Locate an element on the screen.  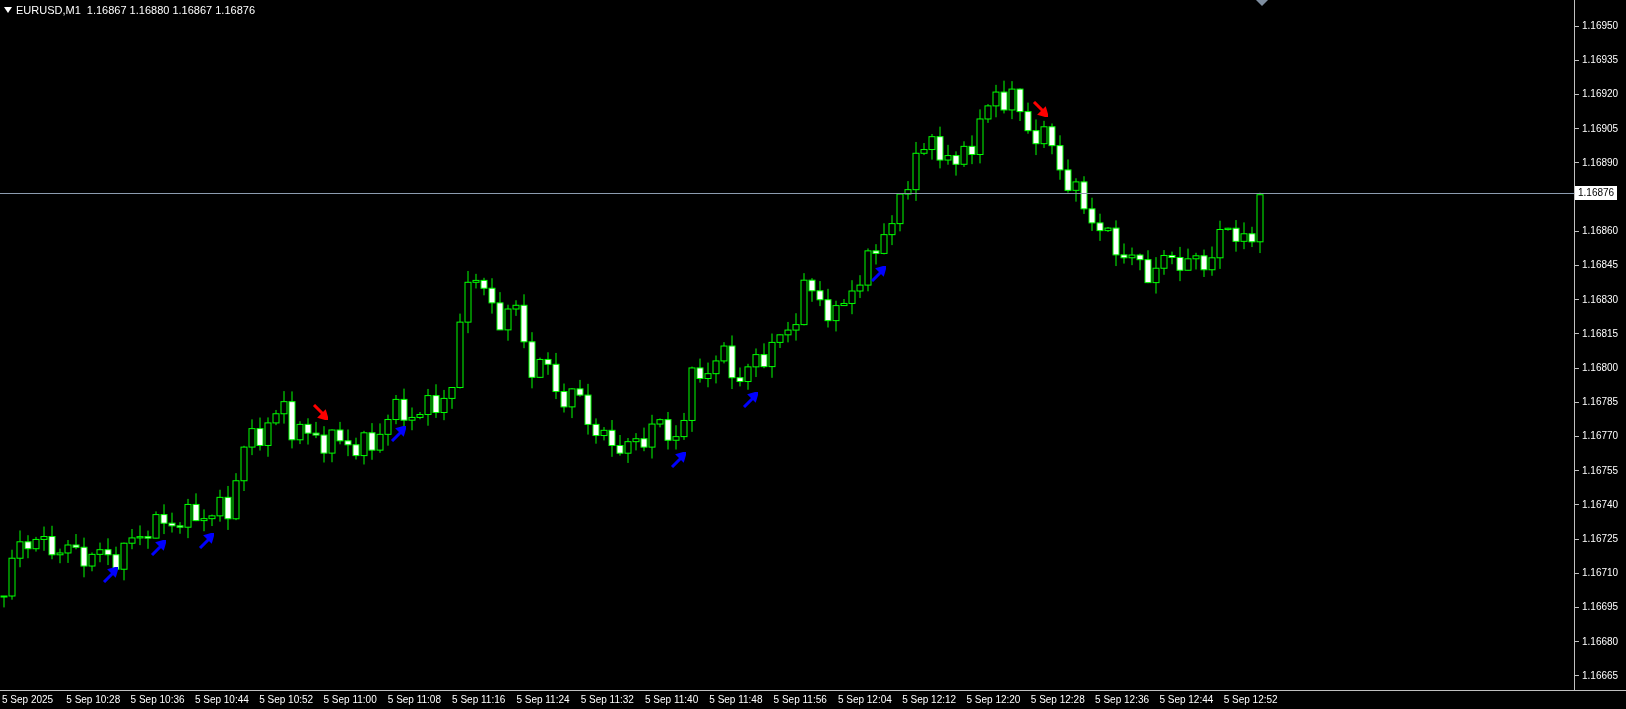
time-label: 5 Sep 11:16 is located at coordinates (479, 700).